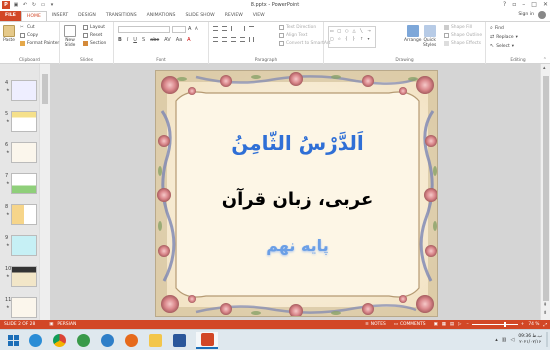 Image resolution: width=550 pixels, height=350 pixels. What do you see at coordinates (215, 39) in the screenshot?
I see `align-left-icon` at bounding box center [215, 39].